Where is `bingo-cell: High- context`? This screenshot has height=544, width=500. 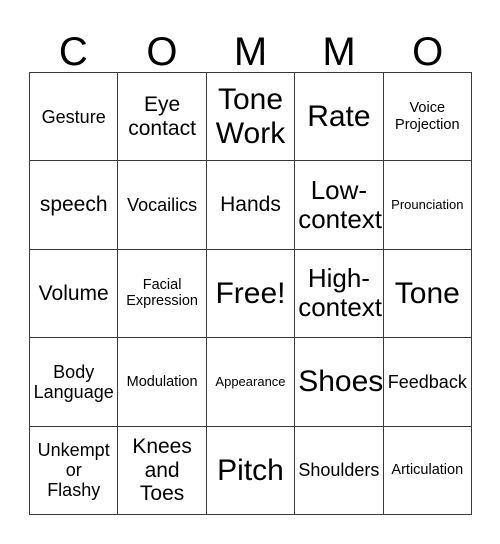 bingo-cell: High- context is located at coordinates (339, 294).